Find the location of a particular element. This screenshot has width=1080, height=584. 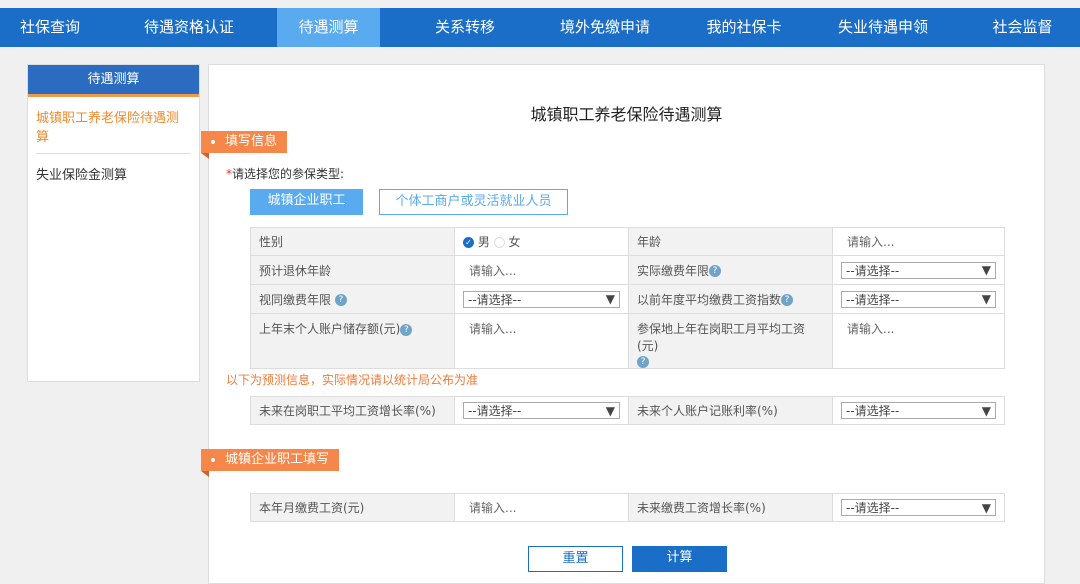

label-age: 年龄 is located at coordinates (730, 241).